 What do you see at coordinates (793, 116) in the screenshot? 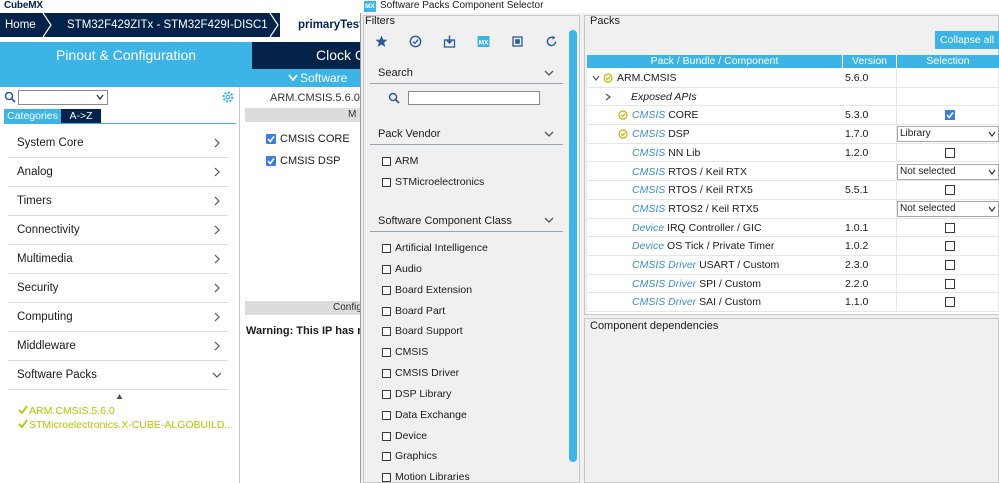
I see `table-row: CMSIS CORE 5.3.0` at bounding box center [793, 116].